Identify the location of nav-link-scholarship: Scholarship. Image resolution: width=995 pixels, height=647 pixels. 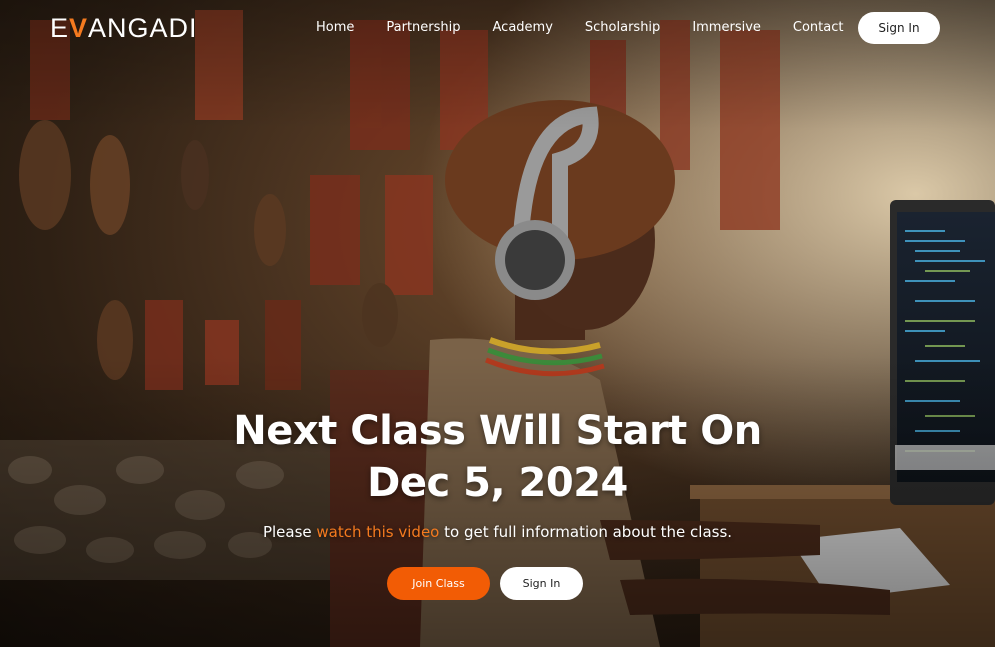
(622, 28).